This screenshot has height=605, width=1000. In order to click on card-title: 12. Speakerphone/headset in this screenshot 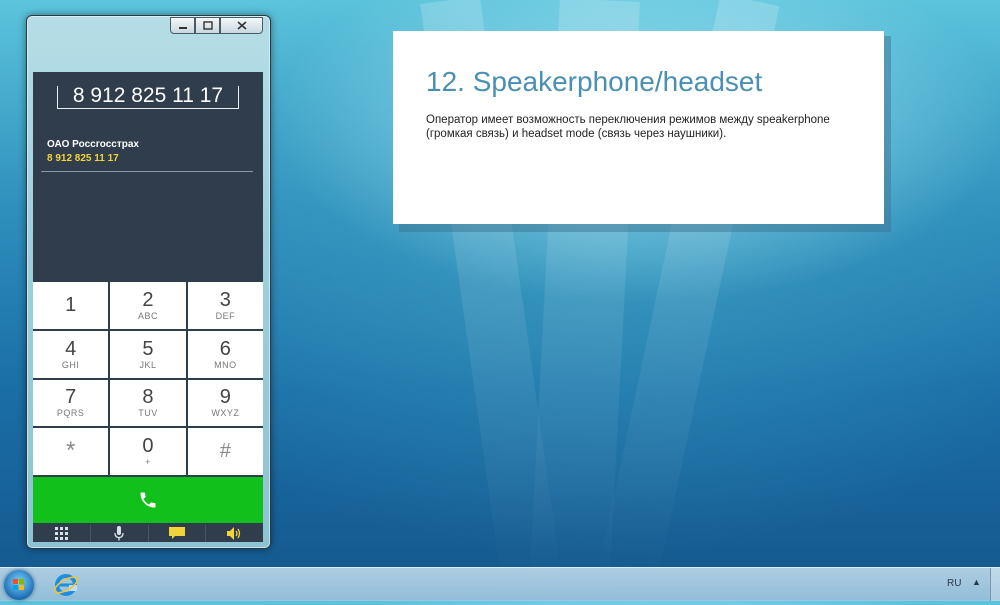, I will do `click(594, 81)`.